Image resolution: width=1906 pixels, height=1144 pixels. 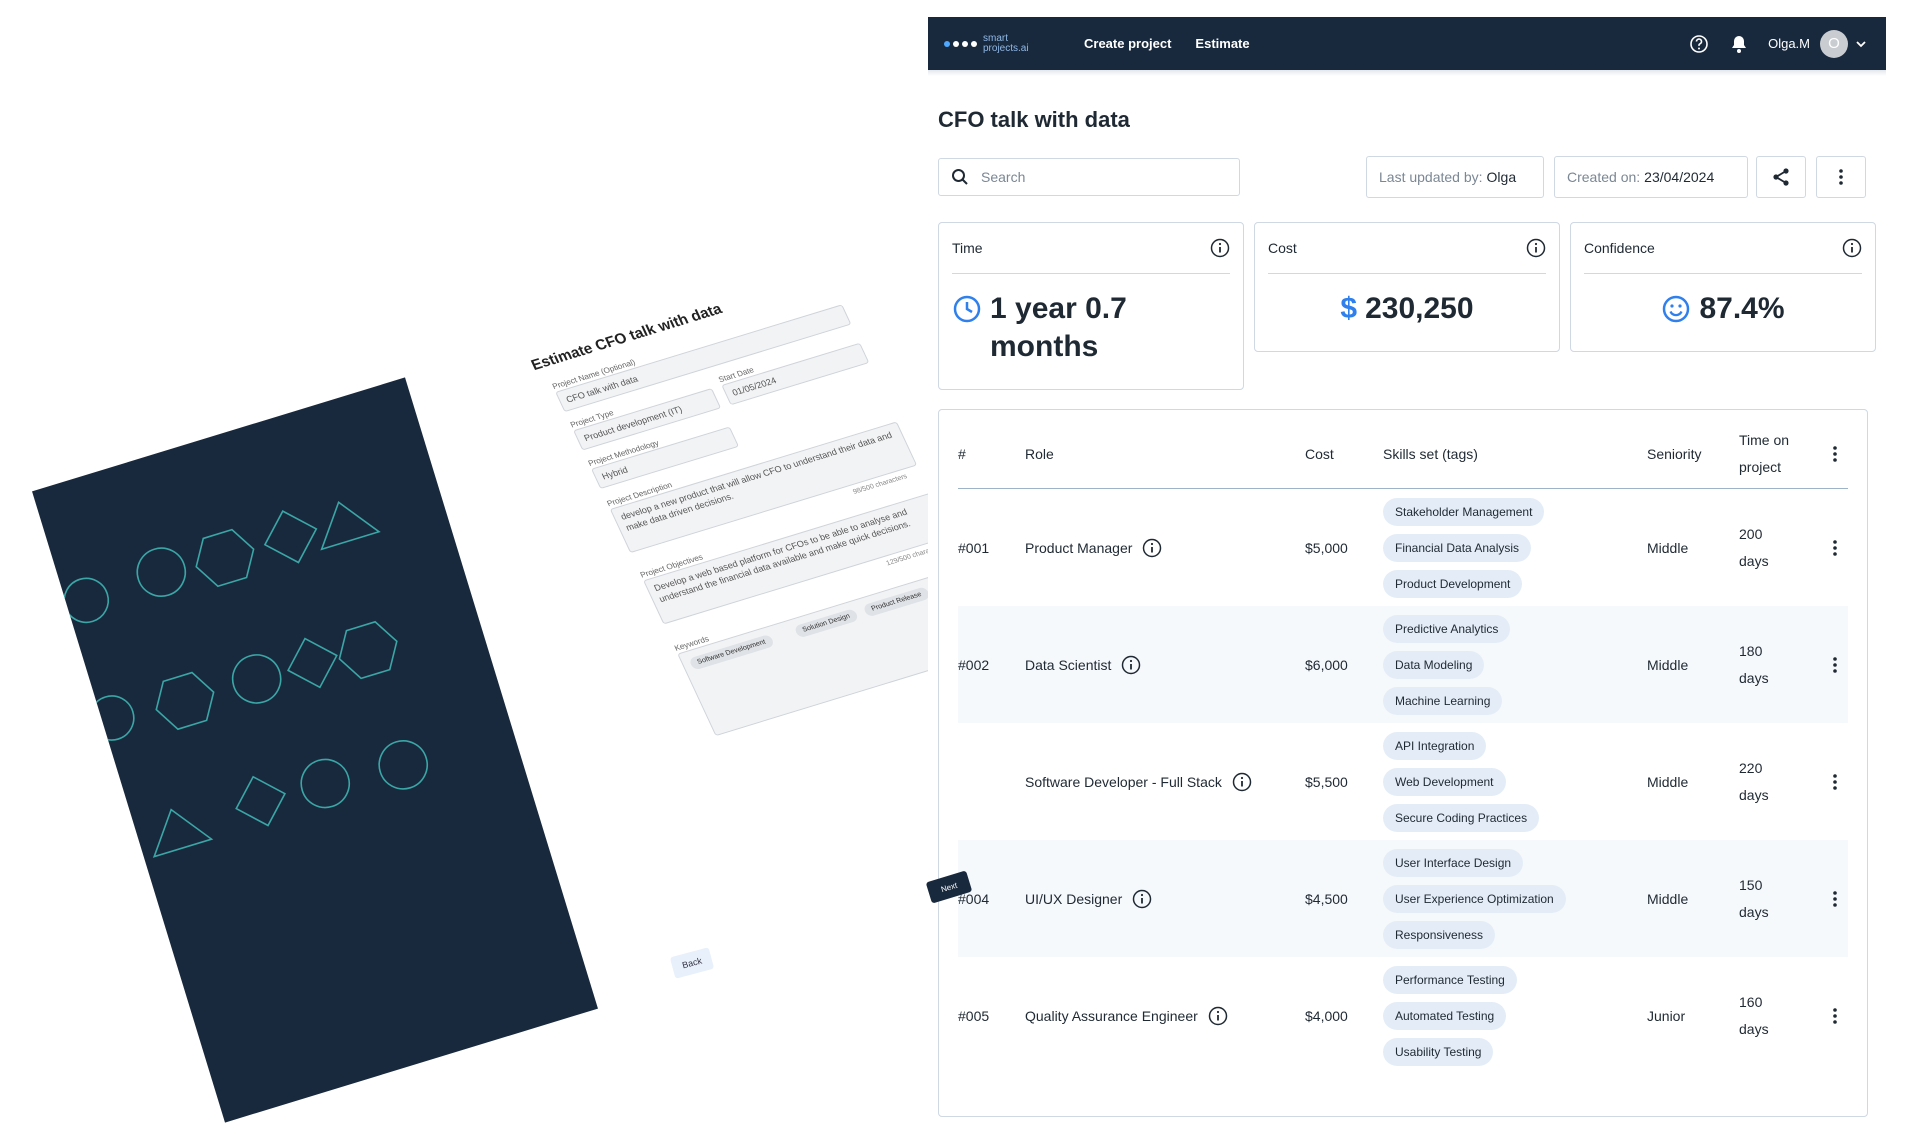 What do you see at coordinates (1445, 1015) in the screenshot?
I see `skill-tag: Automated Testing` at bounding box center [1445, 1015].